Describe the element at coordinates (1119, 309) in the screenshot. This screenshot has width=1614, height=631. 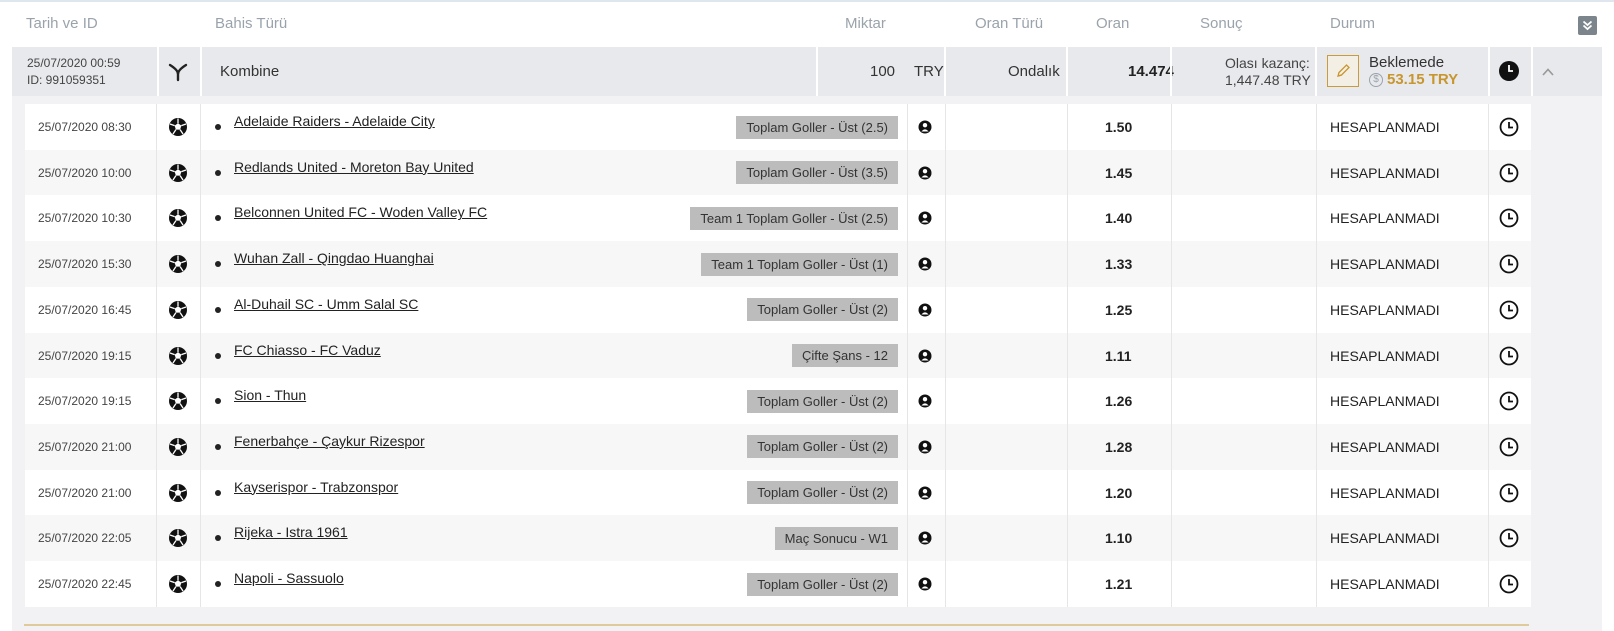
I see `selection-odds: 1.25` at that location.